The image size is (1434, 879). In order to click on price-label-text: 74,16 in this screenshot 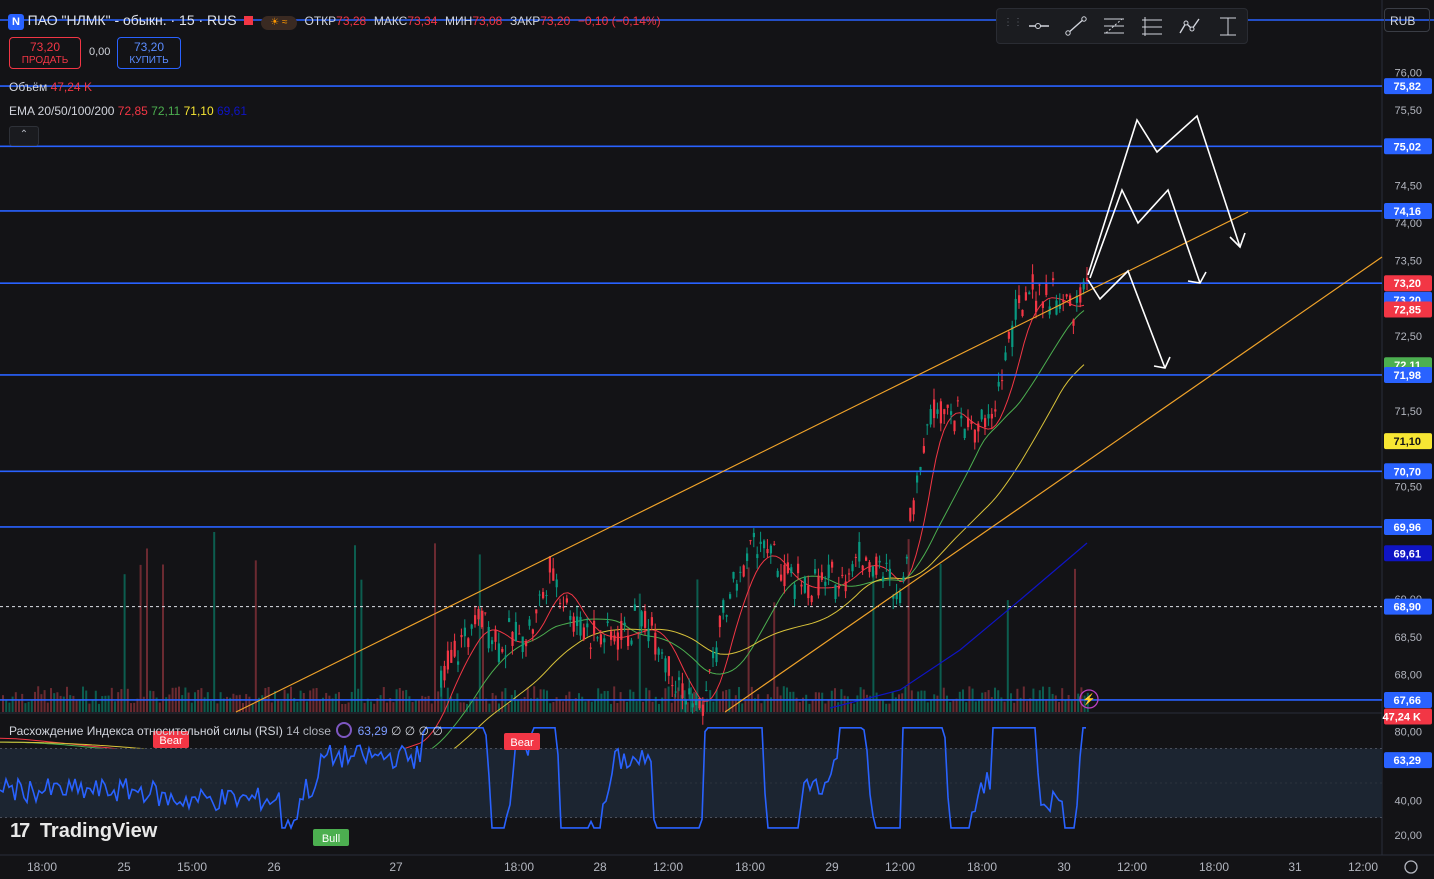, I will do `click(1407, 212)`.